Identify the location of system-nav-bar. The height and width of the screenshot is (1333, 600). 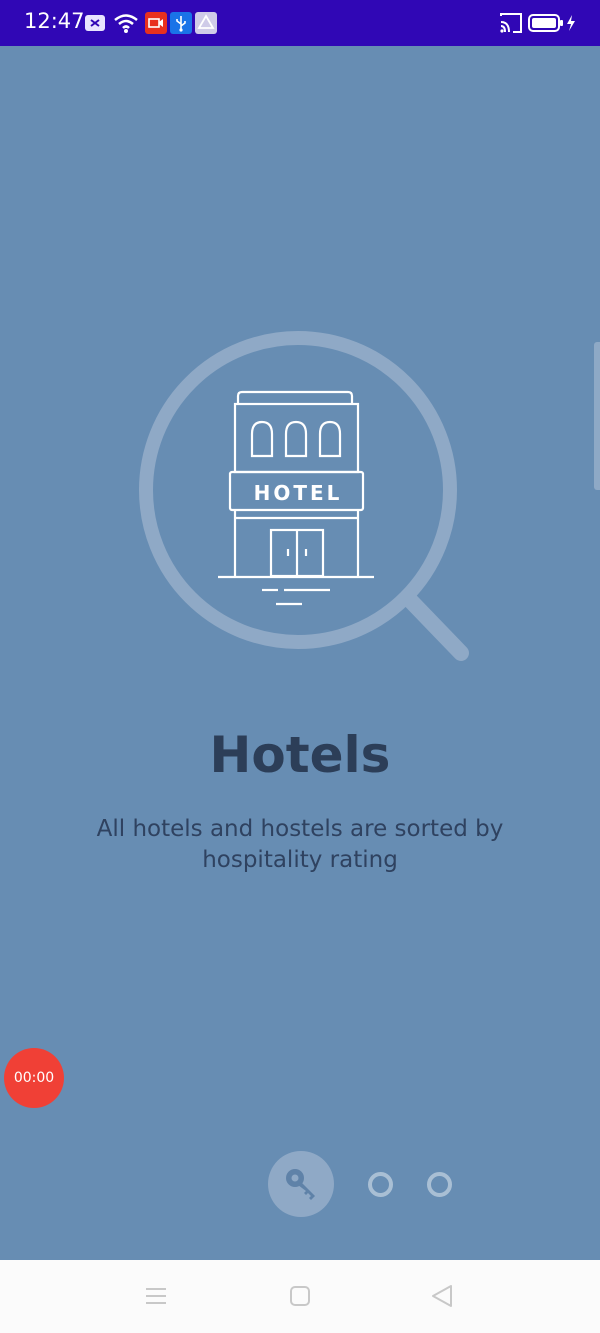
(300, 1296).